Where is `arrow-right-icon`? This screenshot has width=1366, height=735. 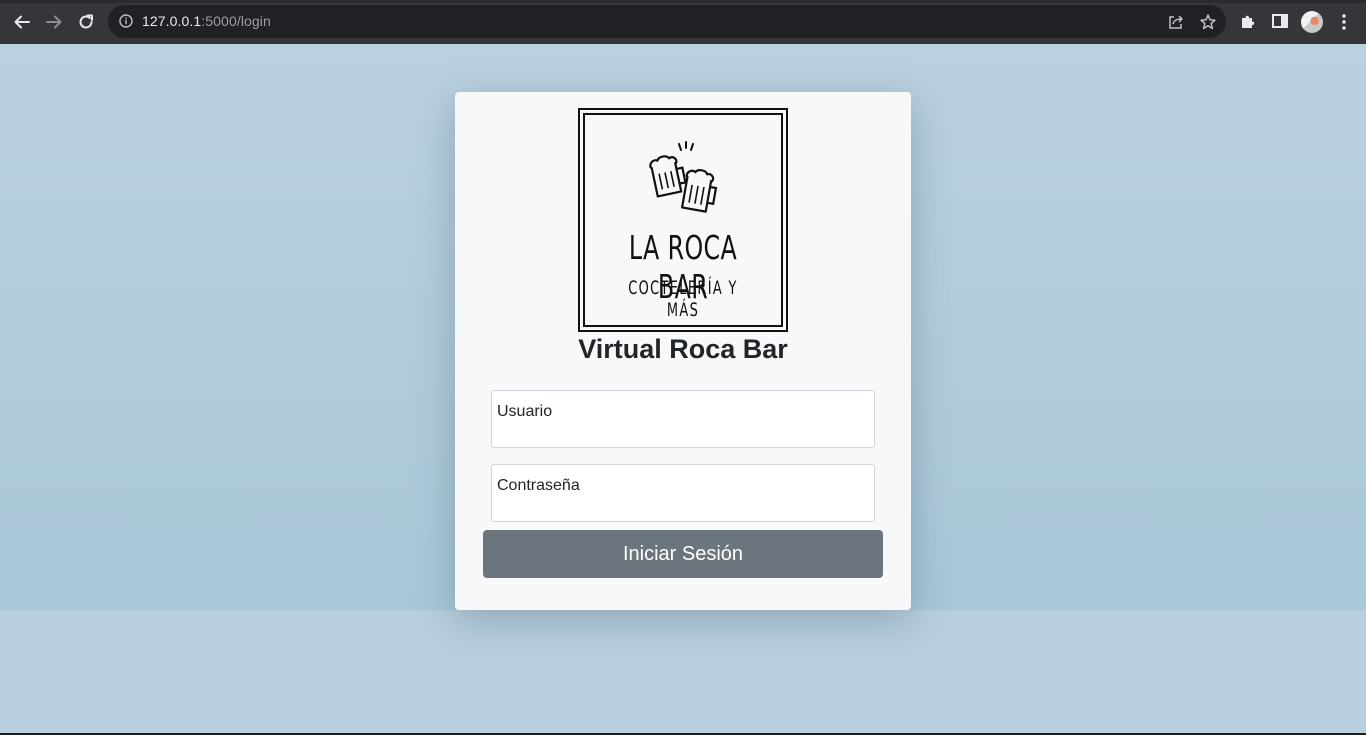 arrow-right-icon is located at coordinates (54, 22).